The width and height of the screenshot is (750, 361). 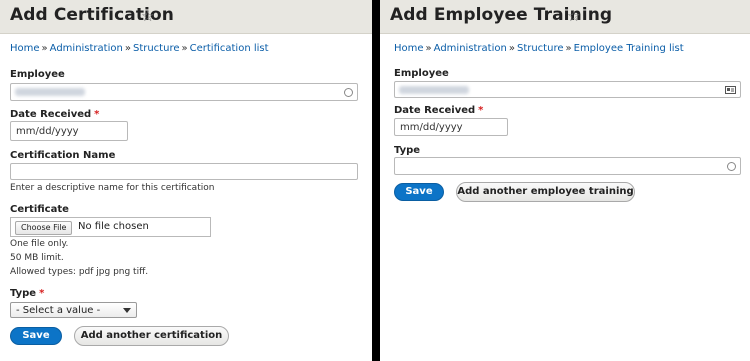 I want to click on certification-name-field, so click(x=184, y=171).